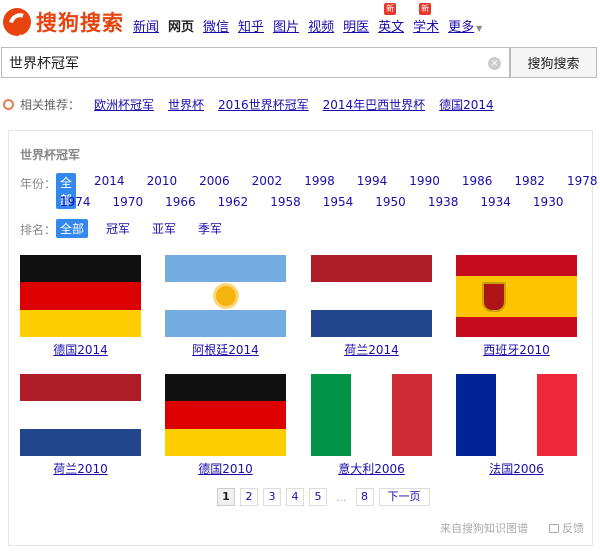 This screenshot has height=551, width=600. I want to click on pagination: 1 2 3 4 5... 8 下一页, so click(326, 497).